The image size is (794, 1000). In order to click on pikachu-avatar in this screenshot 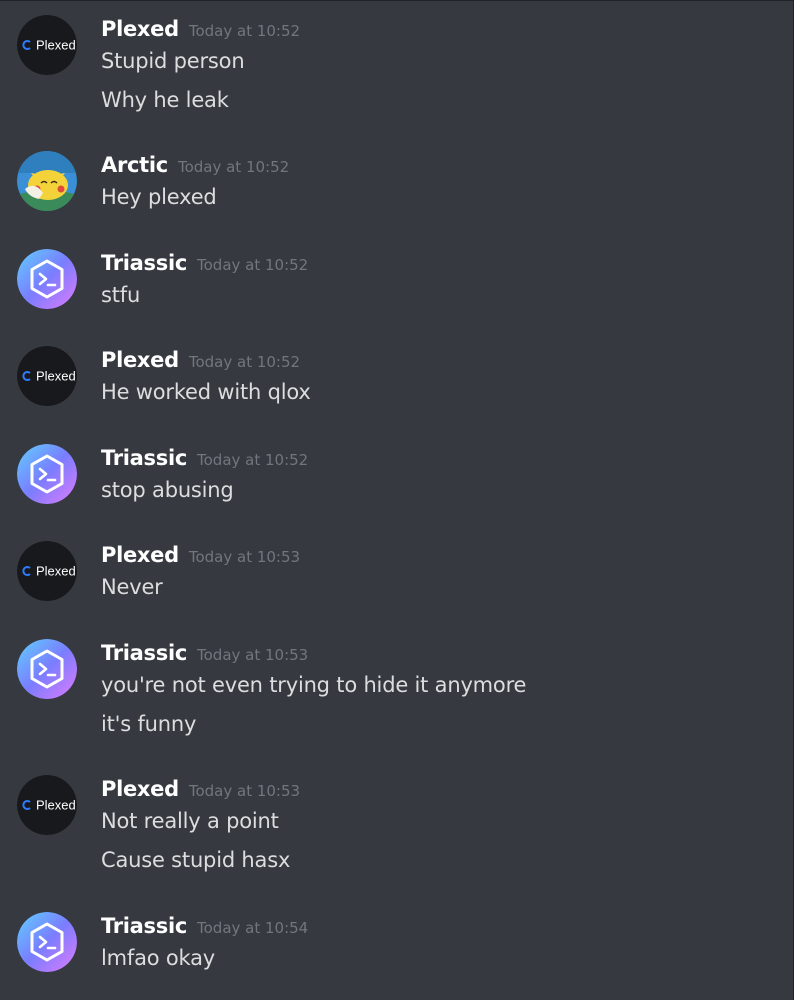, I will do `click(47, 181)`.